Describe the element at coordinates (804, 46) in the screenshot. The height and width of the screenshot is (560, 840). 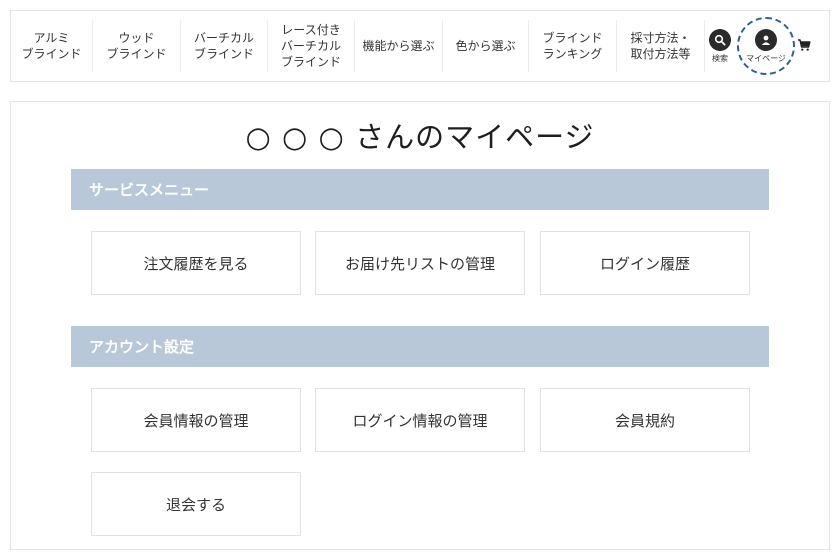
I see `cart-icon` at that location.